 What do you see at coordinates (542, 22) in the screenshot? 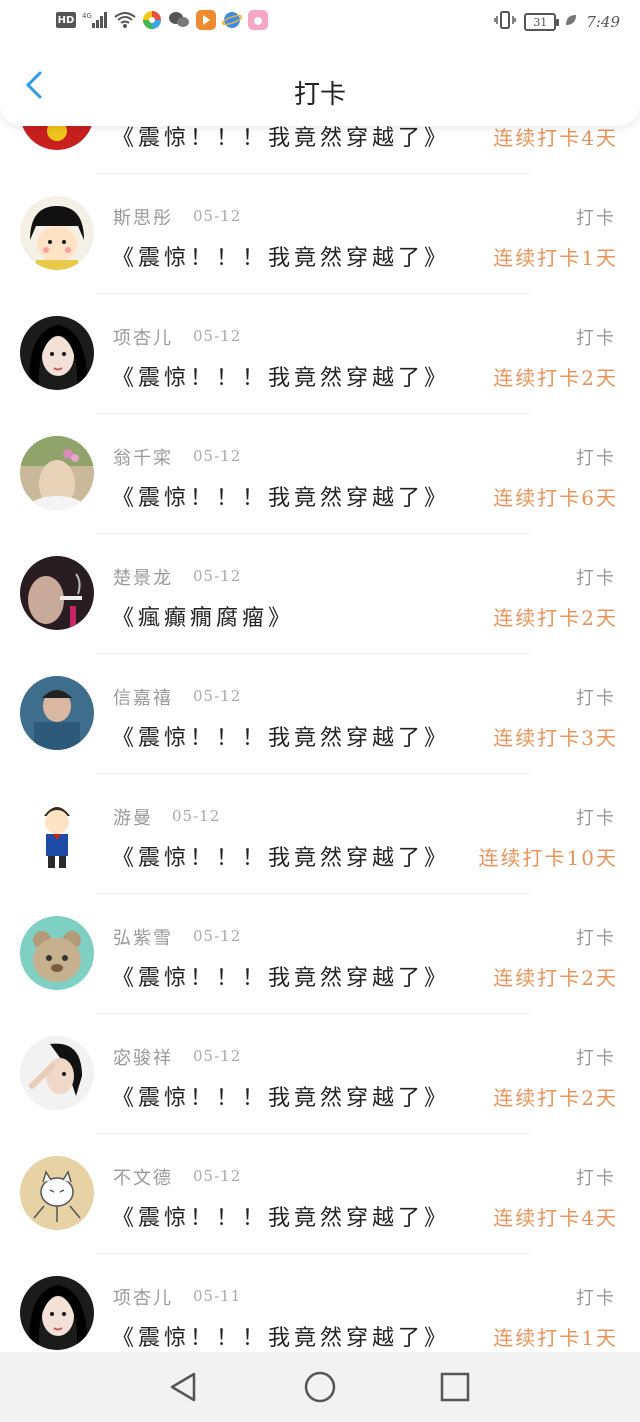
I see `battery-indicator: 31` at bounding box center [542, 22].